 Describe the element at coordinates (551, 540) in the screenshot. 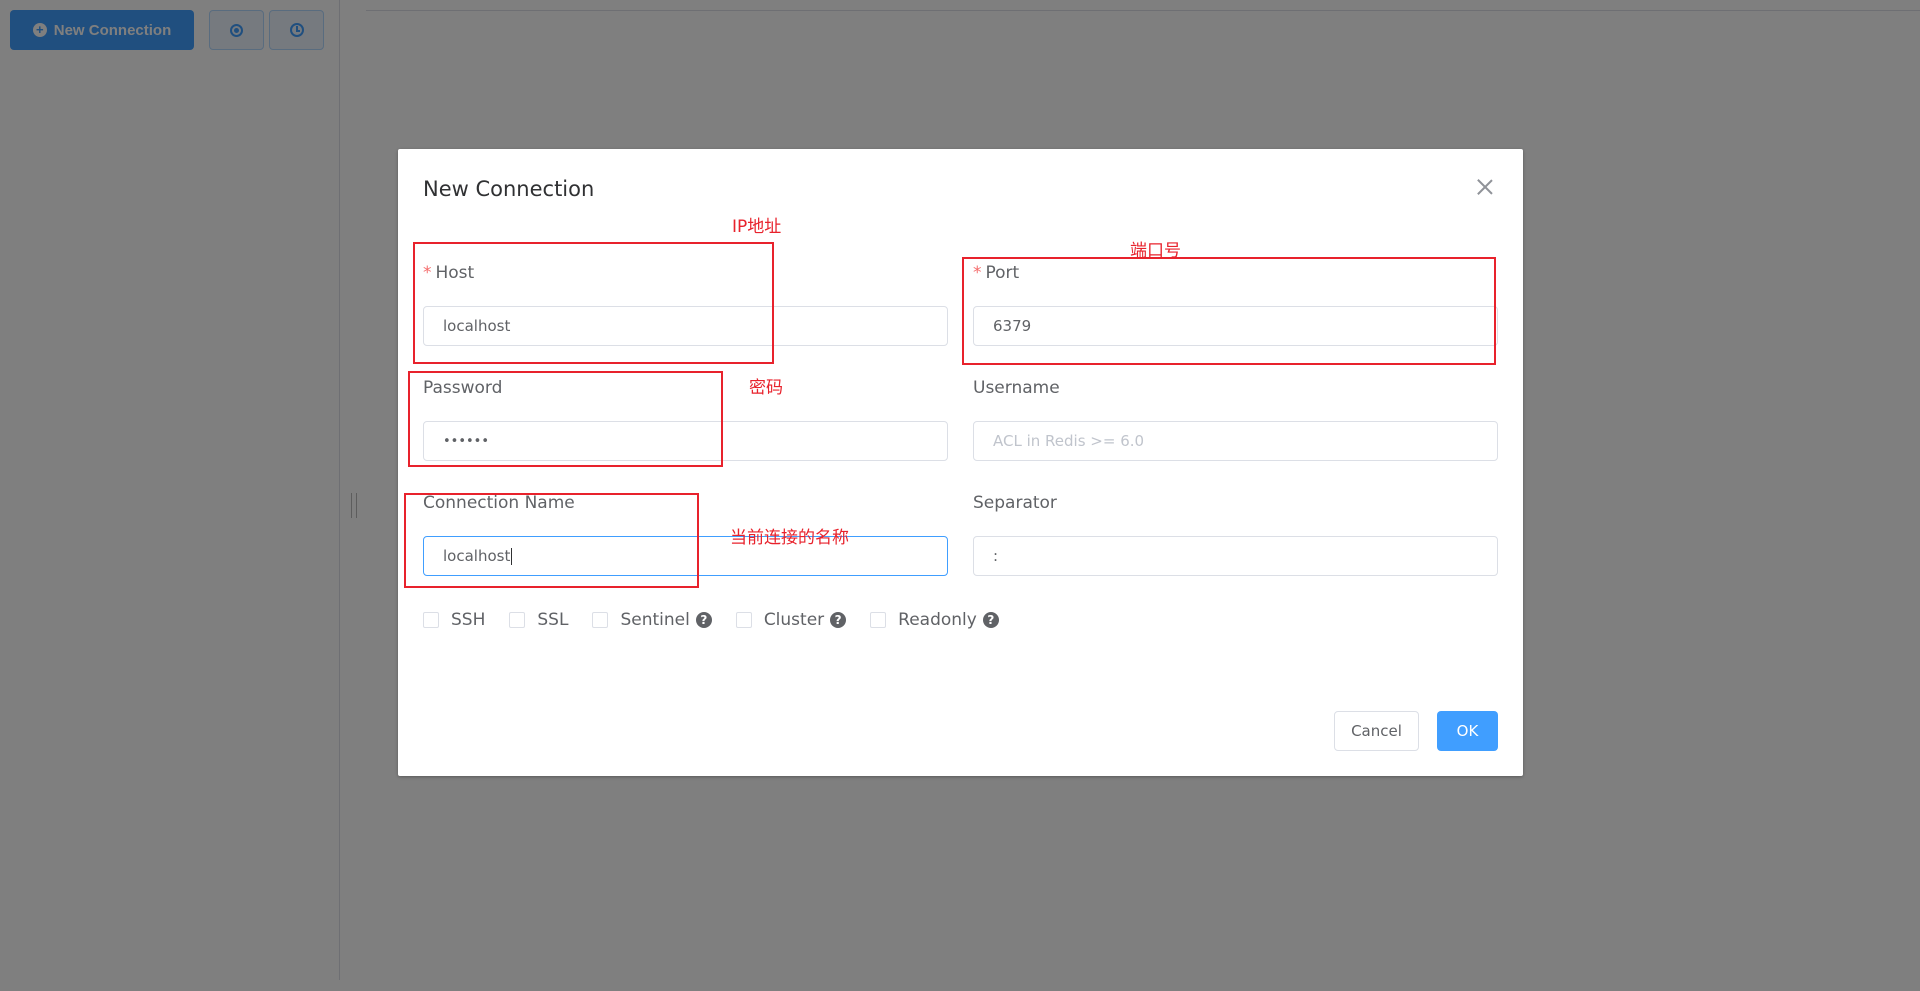

I see `name-annotation-box` at that location.